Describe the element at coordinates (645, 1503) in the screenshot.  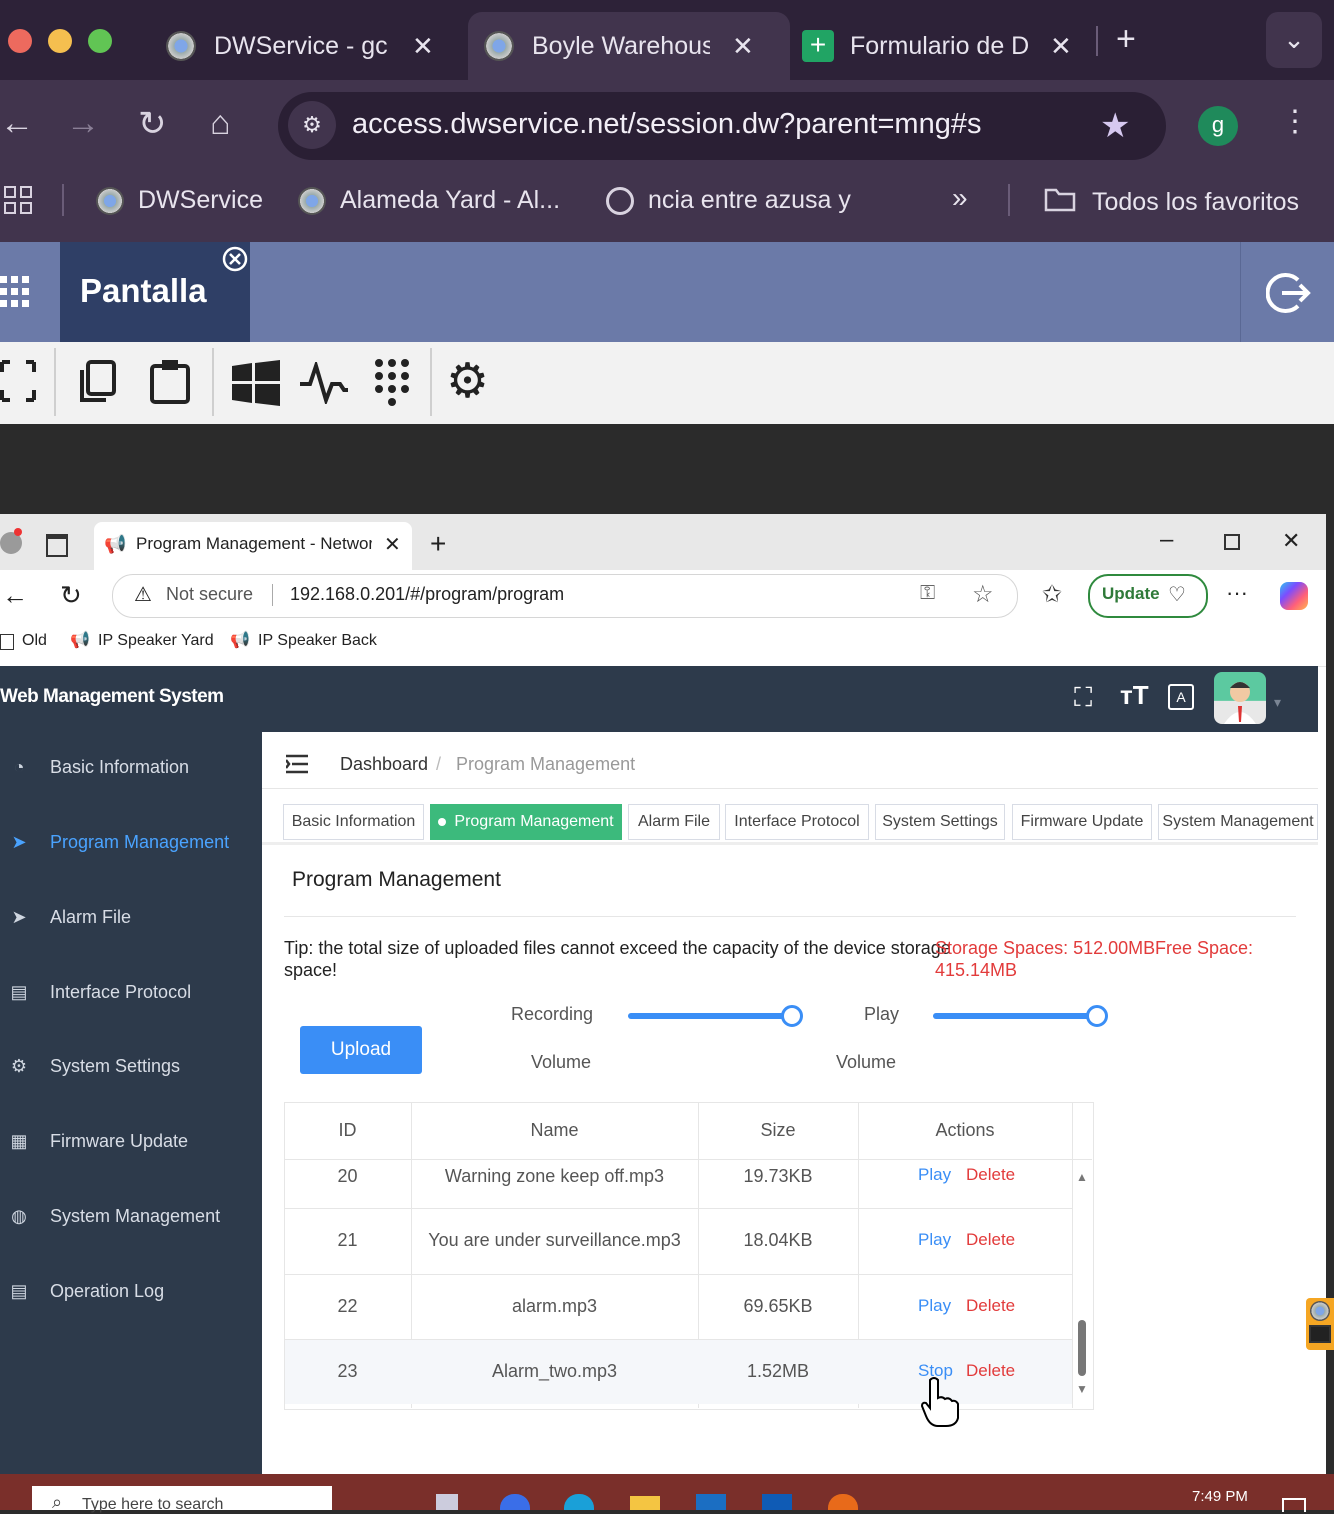
I see `file-explorer-icon` at that location.